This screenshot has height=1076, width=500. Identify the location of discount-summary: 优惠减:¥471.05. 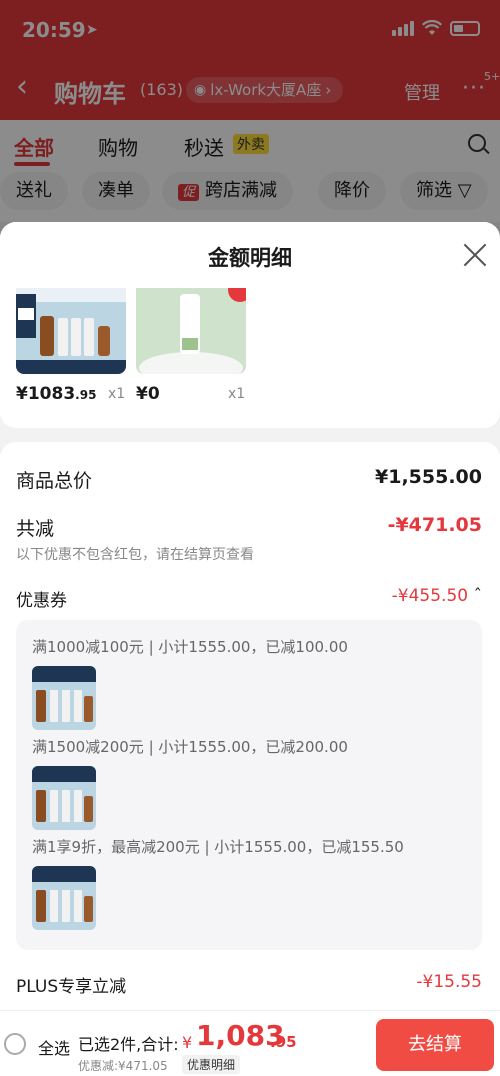
(123, 1066).